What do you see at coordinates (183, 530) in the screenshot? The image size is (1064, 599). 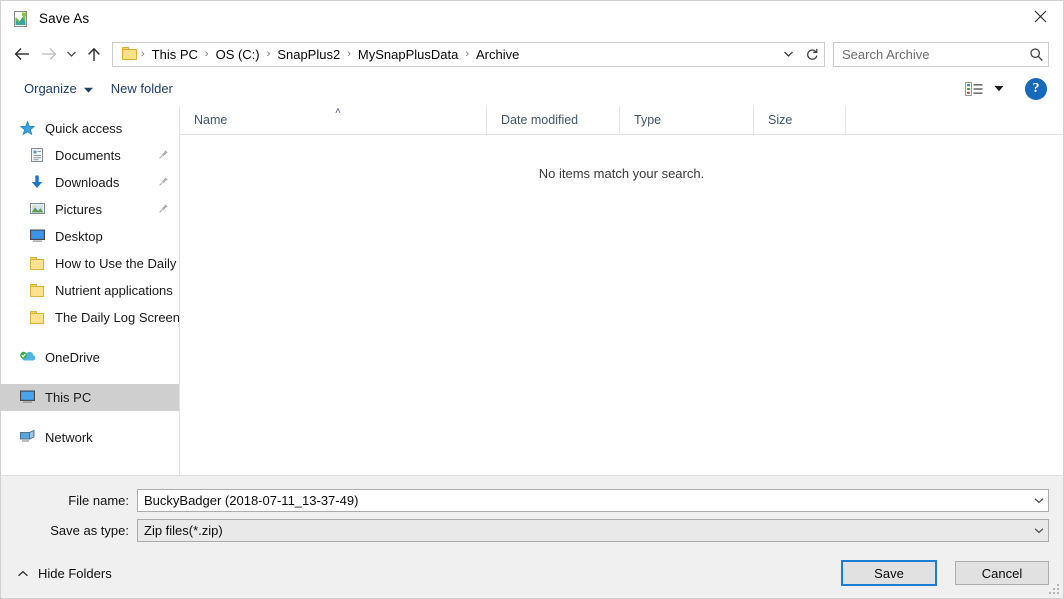 I see `save-as-type-value: Zip files(*.zip)` at bounding box center [183, 530].